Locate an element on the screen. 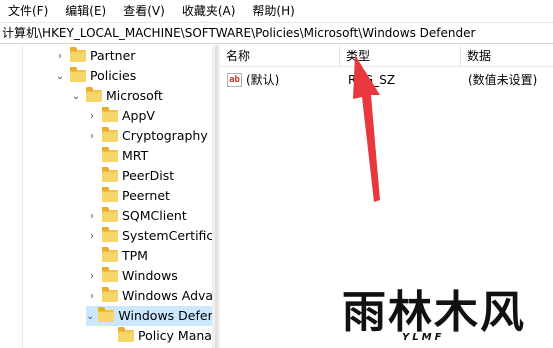  column-header-data: 数据 is located at coordinates (507, 56).